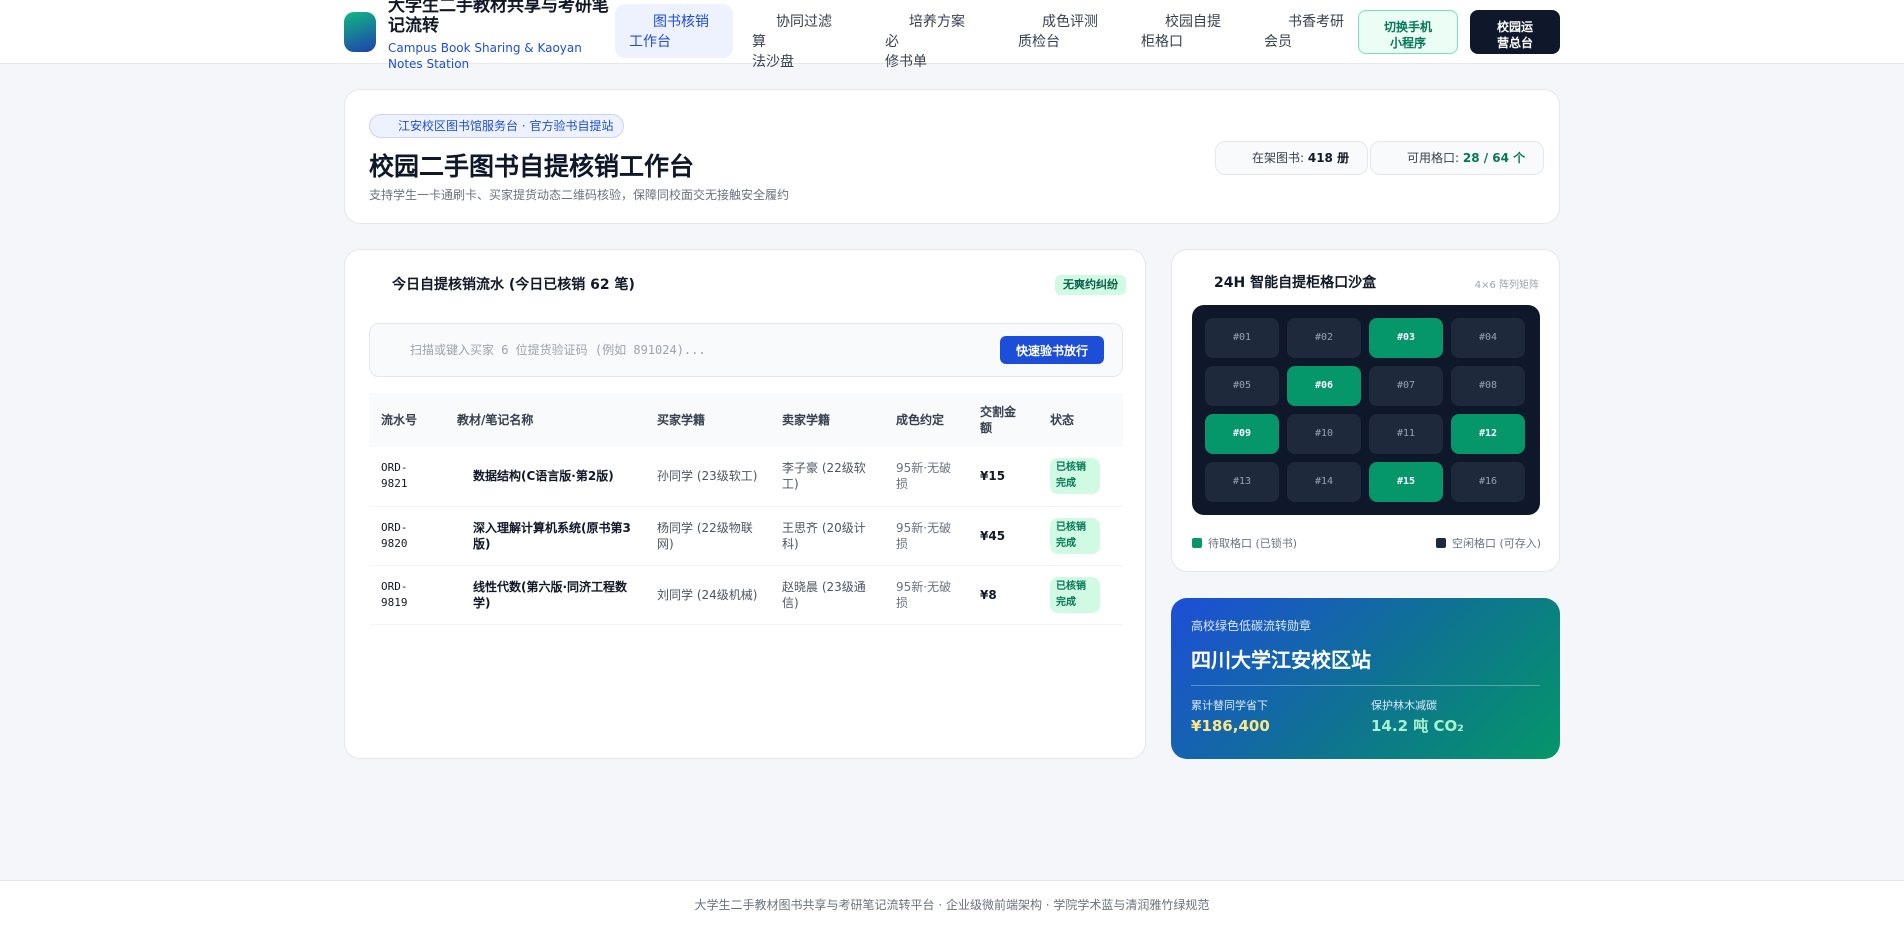 This screenshot has height=929, width=1904. Describe the element at coordinates (1488, 482) in the screenshot. I see `locker-cell: #16` at that location.